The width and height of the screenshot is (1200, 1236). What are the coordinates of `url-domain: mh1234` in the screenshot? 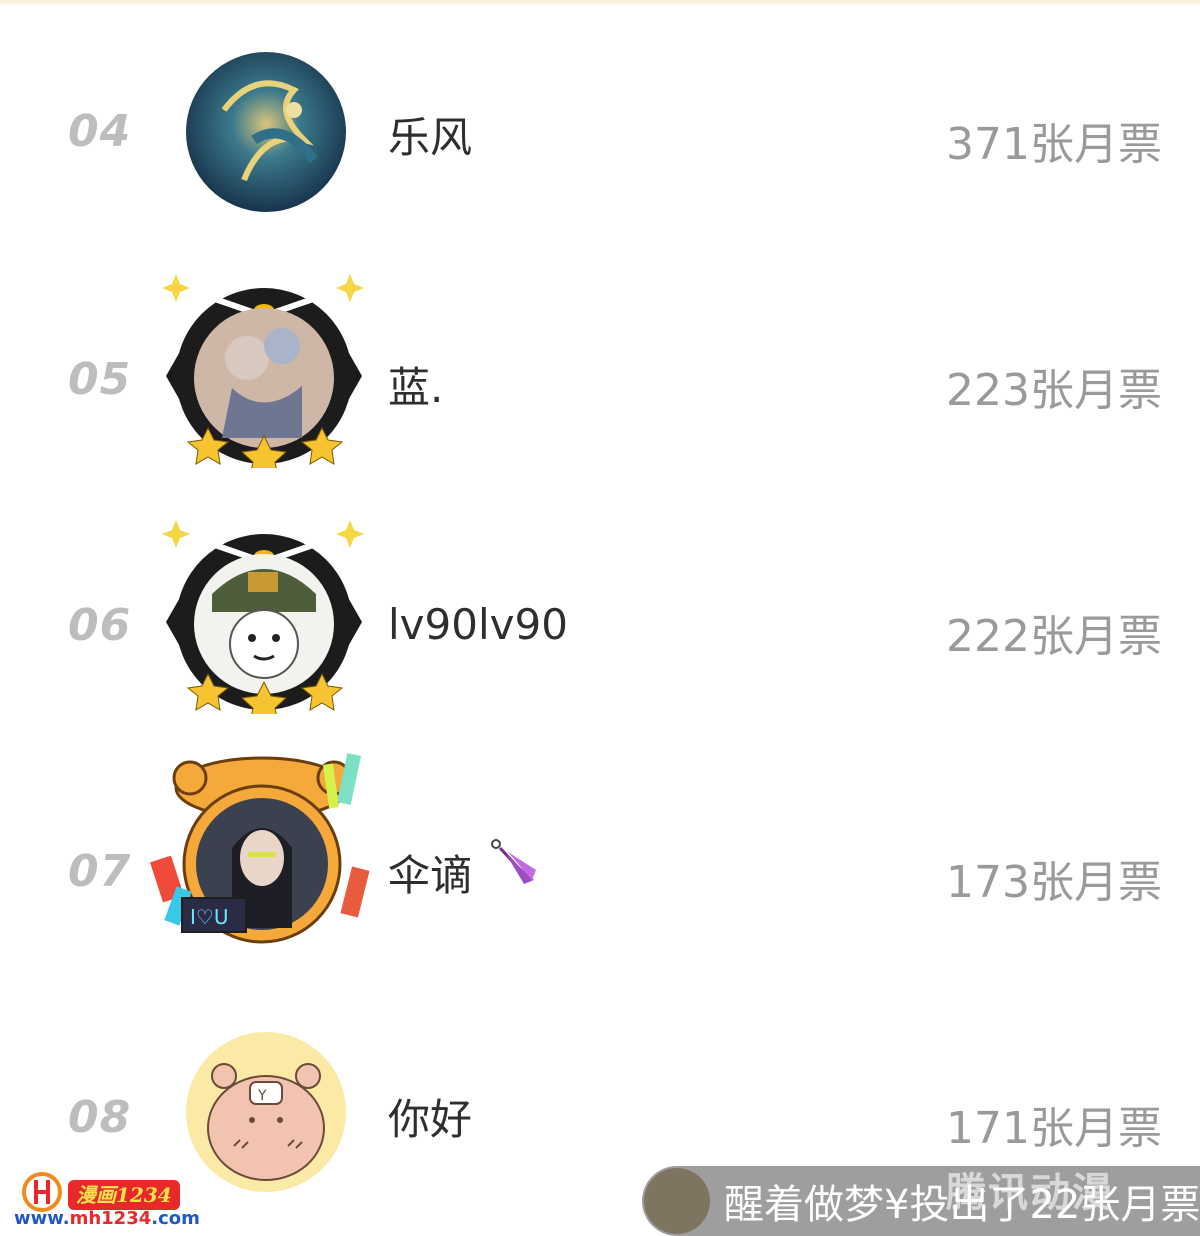 It's located at (110, 1218).